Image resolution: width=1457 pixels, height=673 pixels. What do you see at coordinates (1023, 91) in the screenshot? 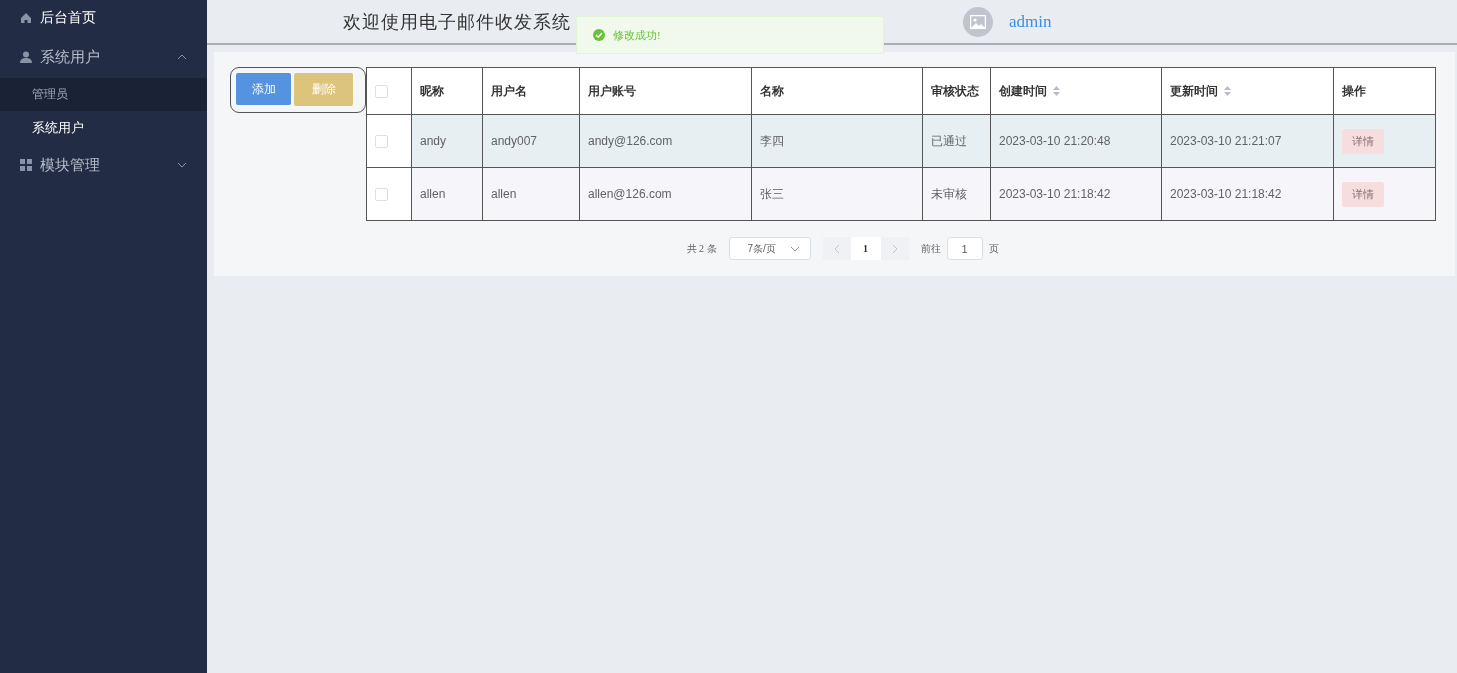
I see `column-header: 创建时间` at bounding box center [1023, 91].